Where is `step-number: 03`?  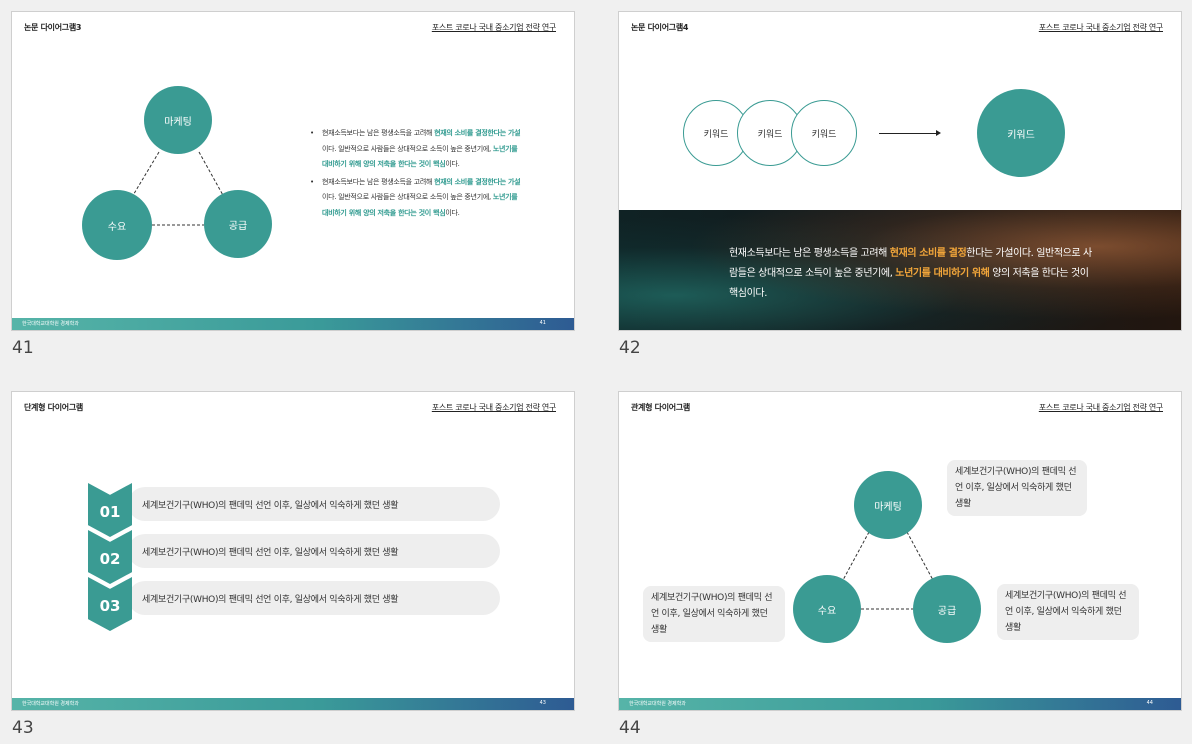
step-number: 03 is located at coordinates (110, 606).